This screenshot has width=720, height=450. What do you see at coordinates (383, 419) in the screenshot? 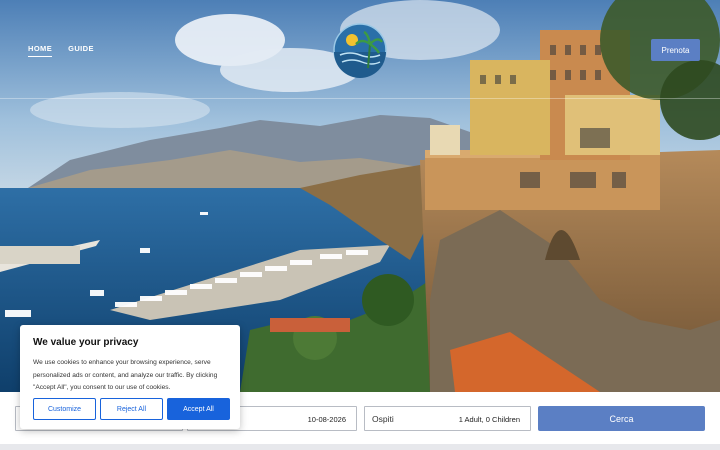
I see `guests-label: Ospiti` at bounding box center [383, 419].